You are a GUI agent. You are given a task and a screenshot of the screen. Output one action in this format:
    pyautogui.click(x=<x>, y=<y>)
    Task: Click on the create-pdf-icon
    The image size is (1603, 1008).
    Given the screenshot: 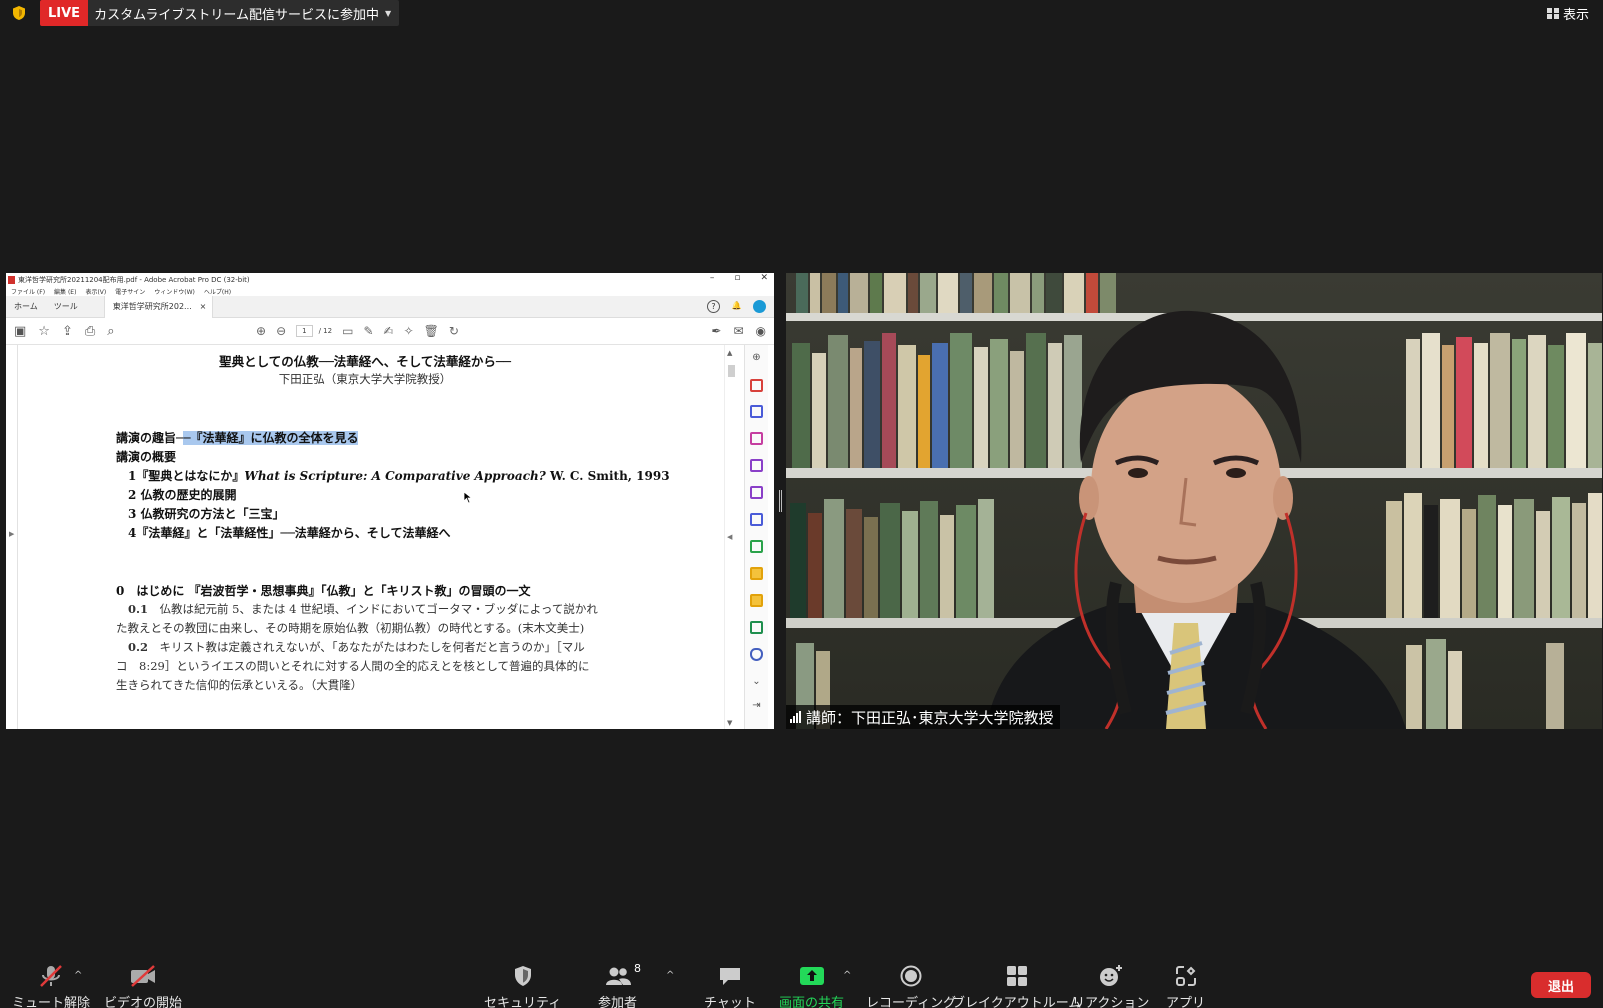 What is the action you would take?
    pyautogui.click(x=756, y=385)
    